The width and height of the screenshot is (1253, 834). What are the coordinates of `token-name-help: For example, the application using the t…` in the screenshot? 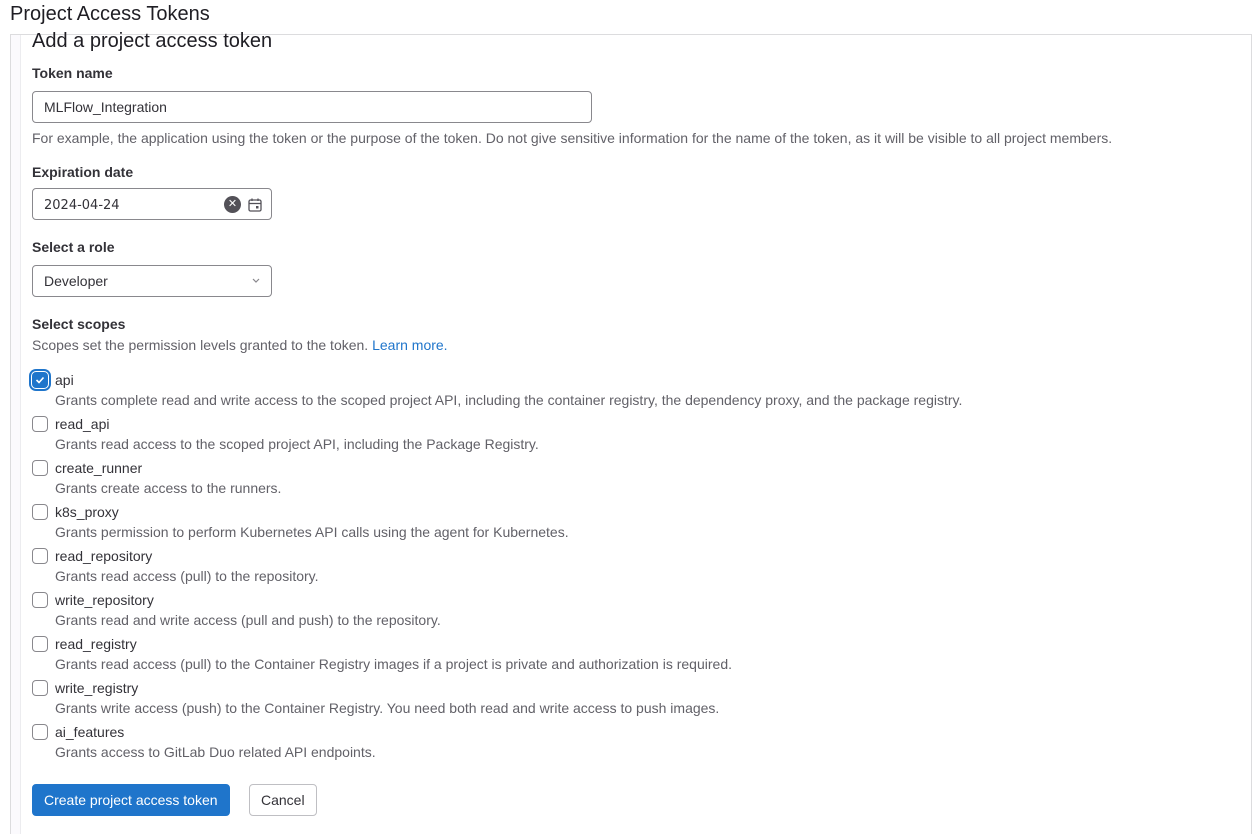 It's located at (572, 138).